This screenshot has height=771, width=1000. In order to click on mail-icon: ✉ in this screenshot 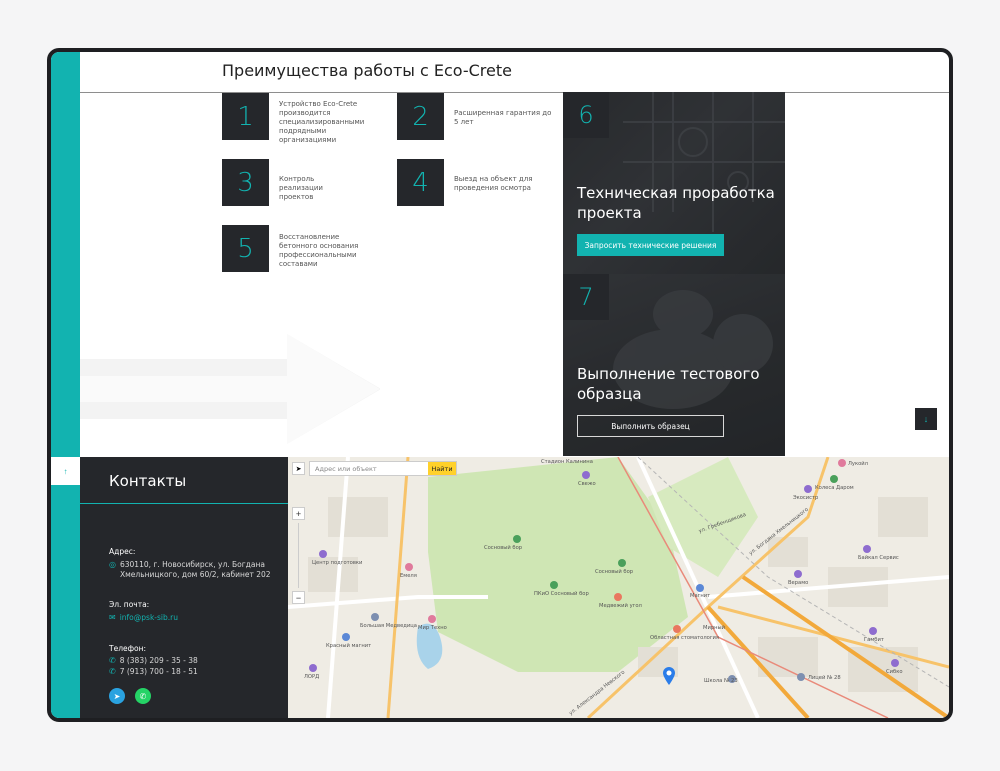, I will do `click(112, 617)`.